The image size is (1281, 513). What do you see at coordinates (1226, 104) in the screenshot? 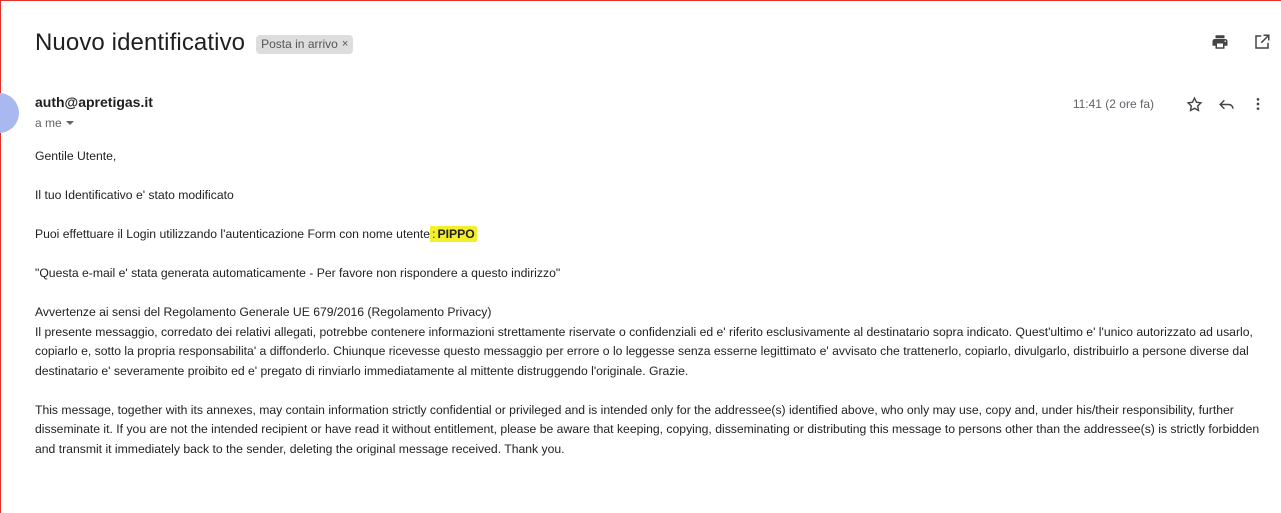
I see `reply-icon` at bounding box center [1226, 104].